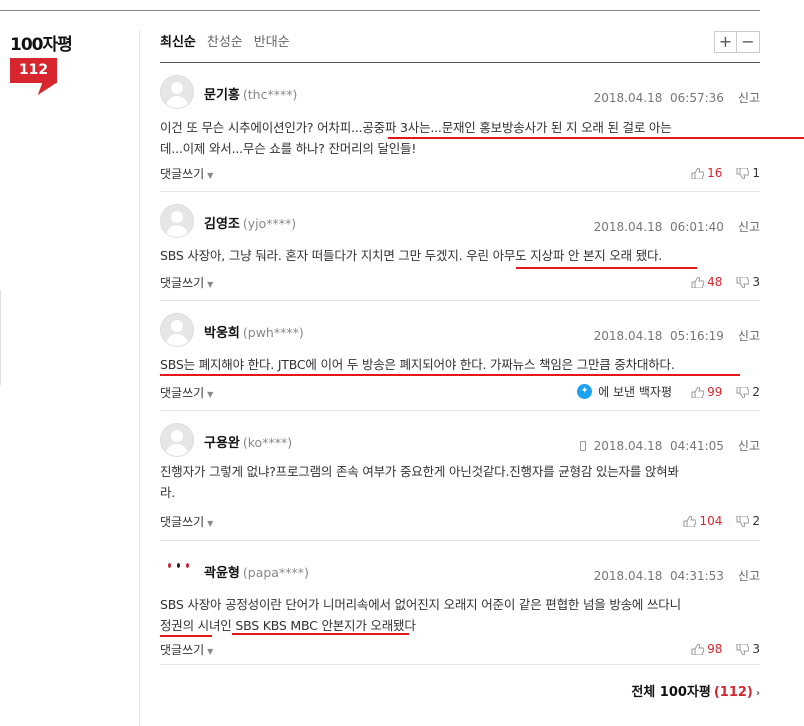 The height and width of the screenshot is (726, 804). What do you see at coordinates (711, 521) in the screenshot?
I see `like-count: 104` at bounding box center [711, 521].